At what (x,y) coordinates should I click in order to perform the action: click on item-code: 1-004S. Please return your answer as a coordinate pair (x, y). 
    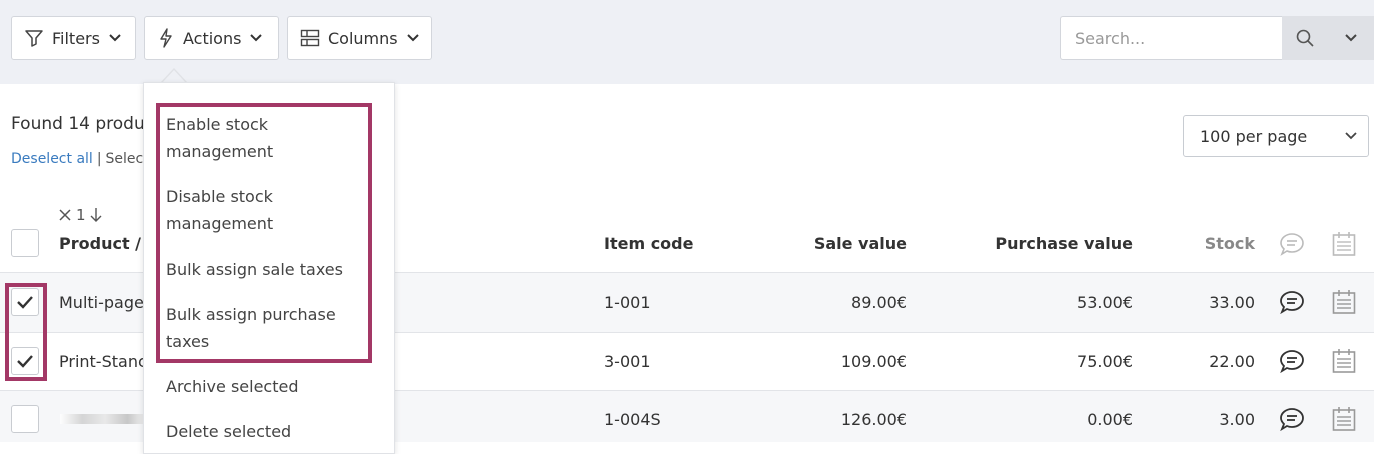
    Looking at the image, I should click on (632, 419).